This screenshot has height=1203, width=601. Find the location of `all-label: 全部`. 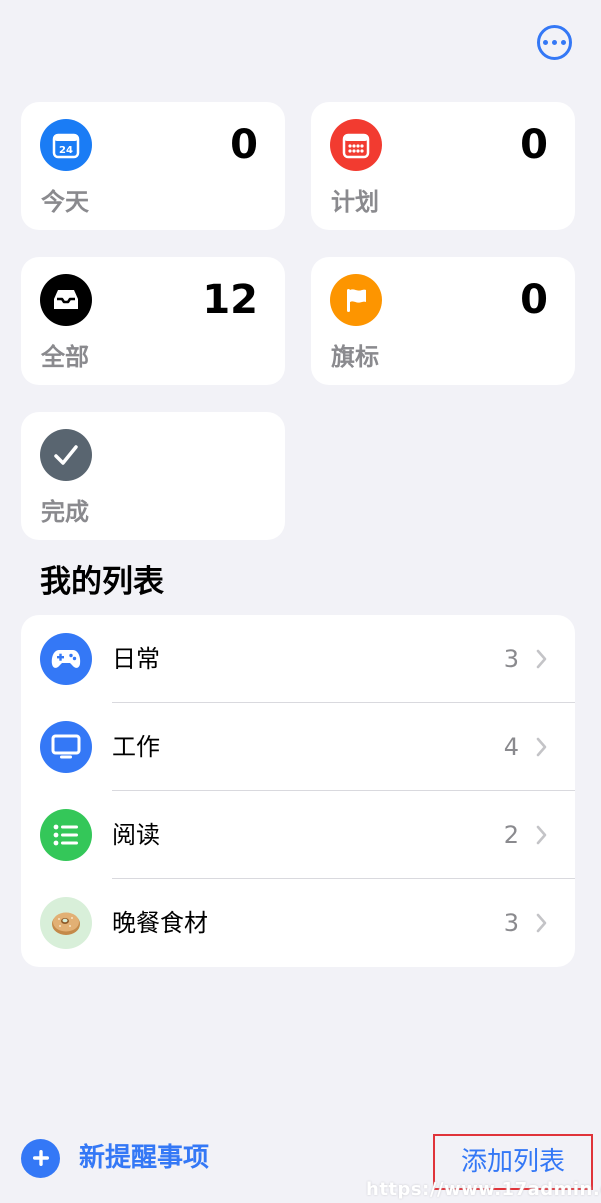

all-label: 全部 is located at coordinates (65, 357).